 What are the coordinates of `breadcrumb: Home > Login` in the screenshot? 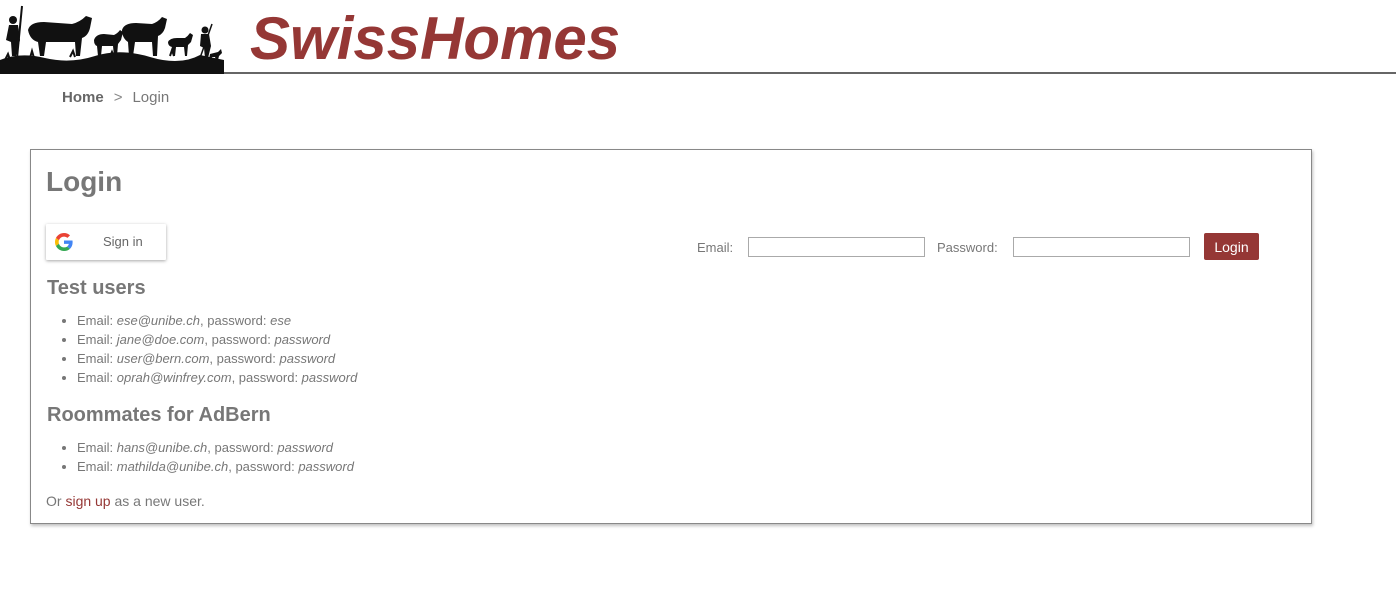 It's located at (115, 98).